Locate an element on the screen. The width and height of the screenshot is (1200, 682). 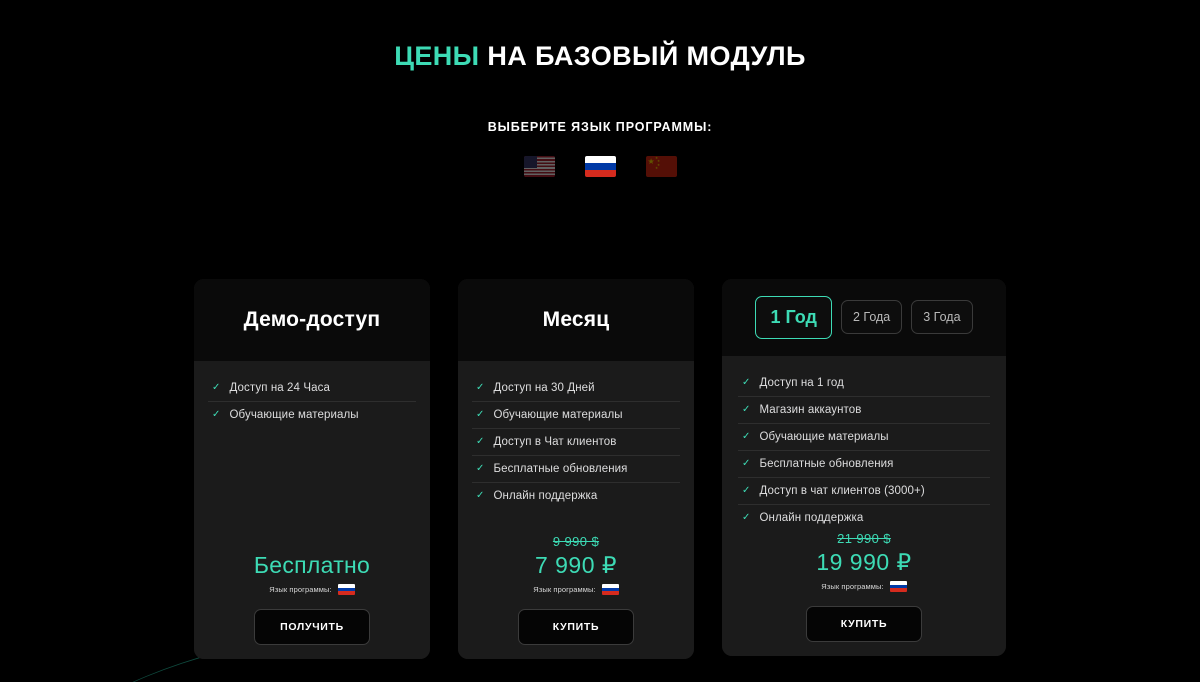
feature-label: Доступ на 24 Часа is located at coordinates (279, 388).